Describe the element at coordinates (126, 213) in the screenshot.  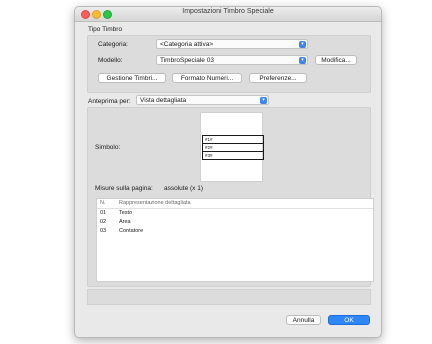
I see `list-item-label: Testo` at that location.